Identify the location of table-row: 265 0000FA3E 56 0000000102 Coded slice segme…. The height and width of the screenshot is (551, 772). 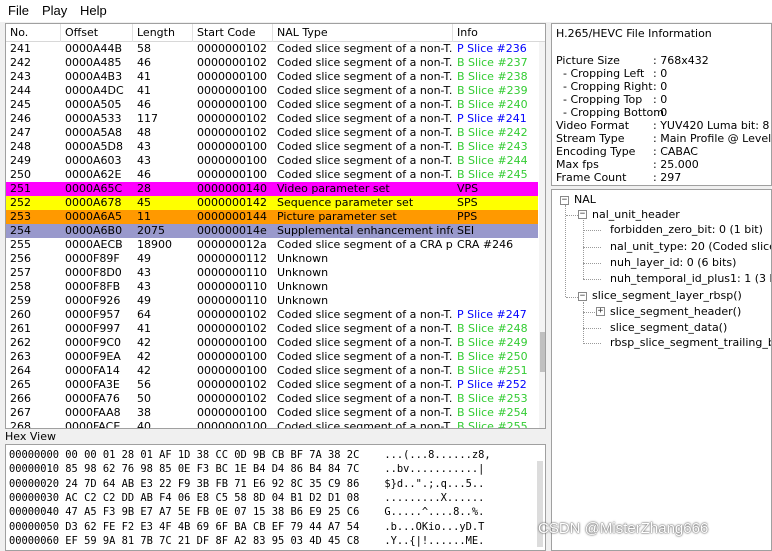
(272, 385).